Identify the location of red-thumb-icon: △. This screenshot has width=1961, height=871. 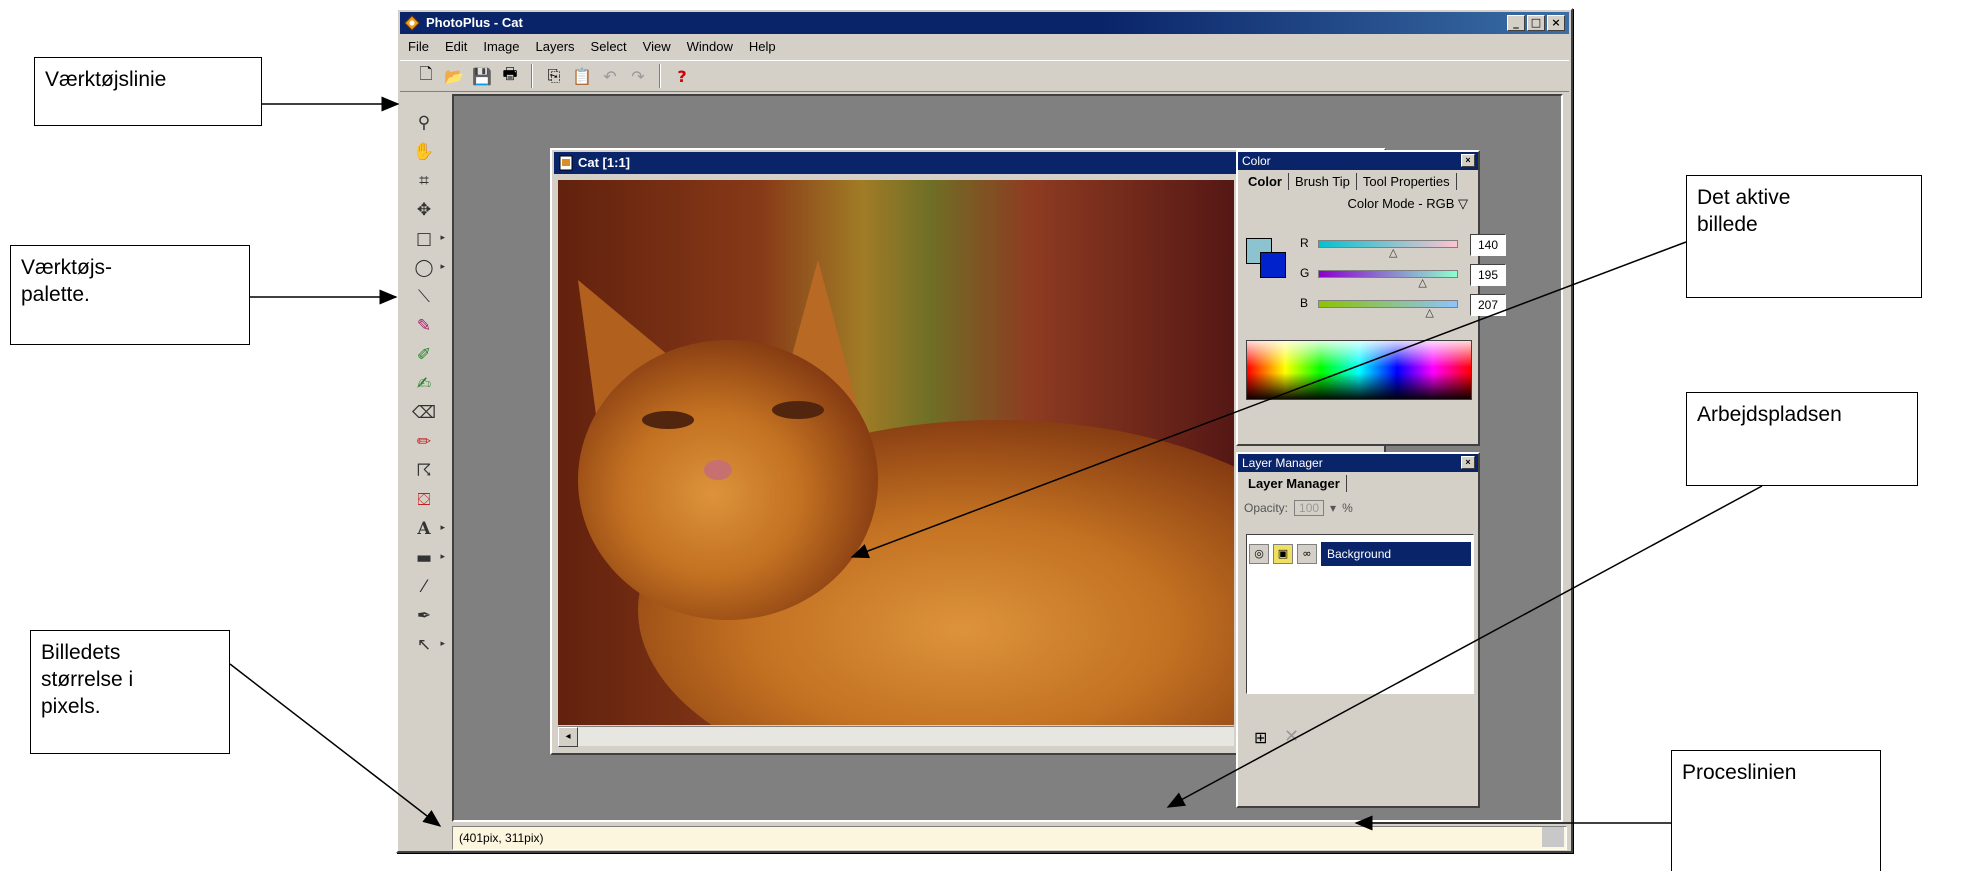
(1393, 252).